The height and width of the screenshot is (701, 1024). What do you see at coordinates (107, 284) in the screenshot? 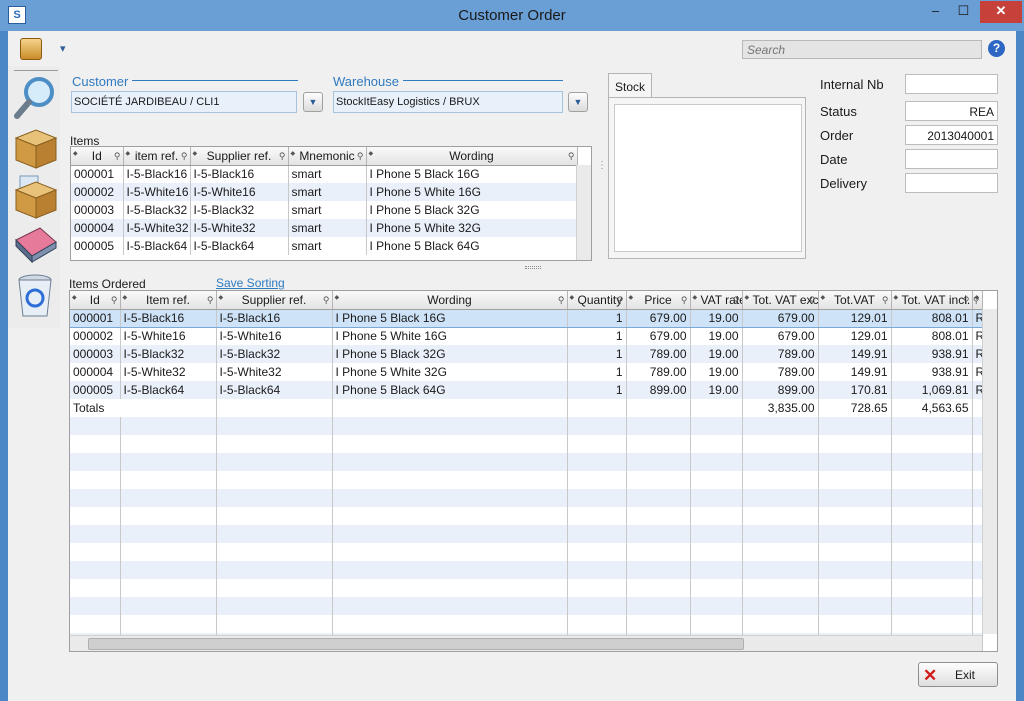
I see `items-ordered-label: Items Ordered` at bounding box center [107, 284].